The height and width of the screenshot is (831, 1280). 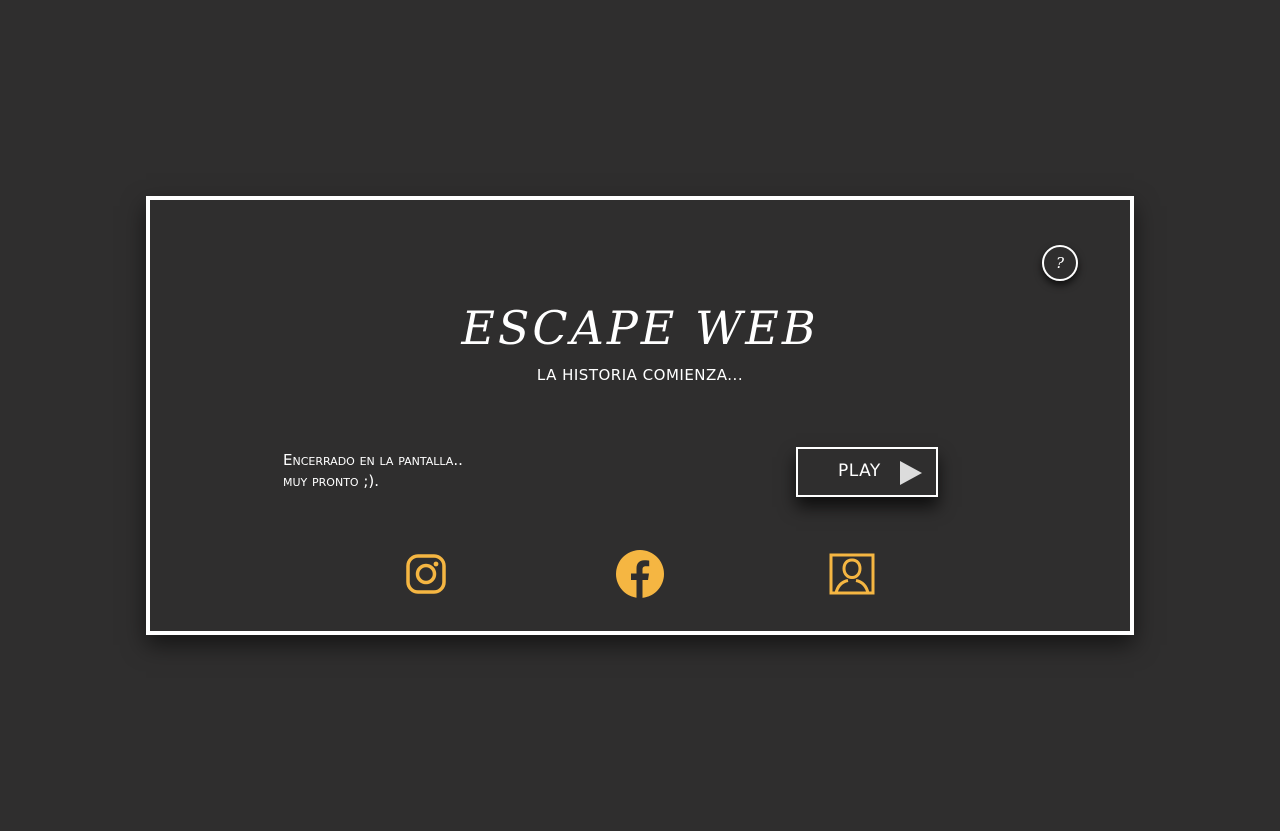 I want to click on help-button: ?, so click(x=1060, y=263).